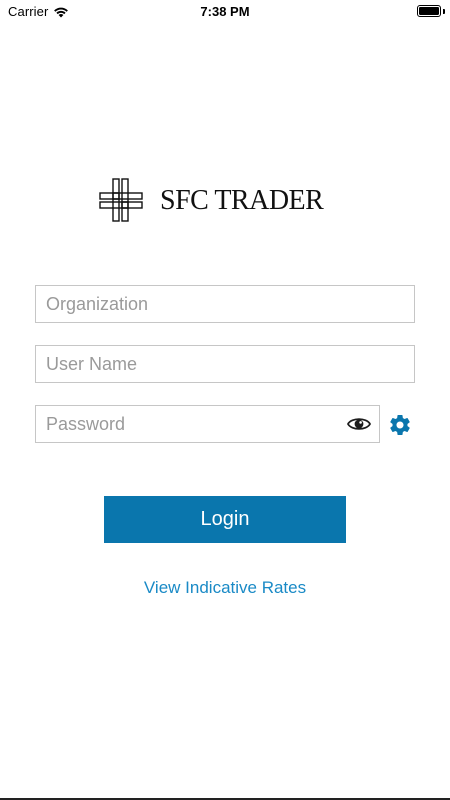 This screenshot has width=450, height=800. I want to click on status-bar: Carrier 7:38 PM, so click(225, 12).